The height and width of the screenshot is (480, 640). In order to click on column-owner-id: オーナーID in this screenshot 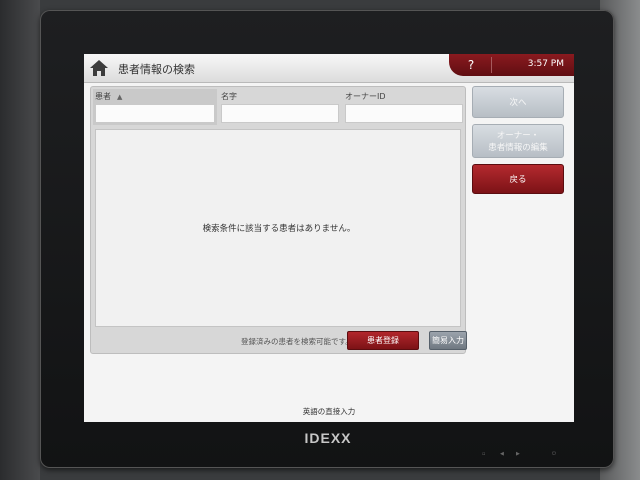, I will do `click(403, 107)`.